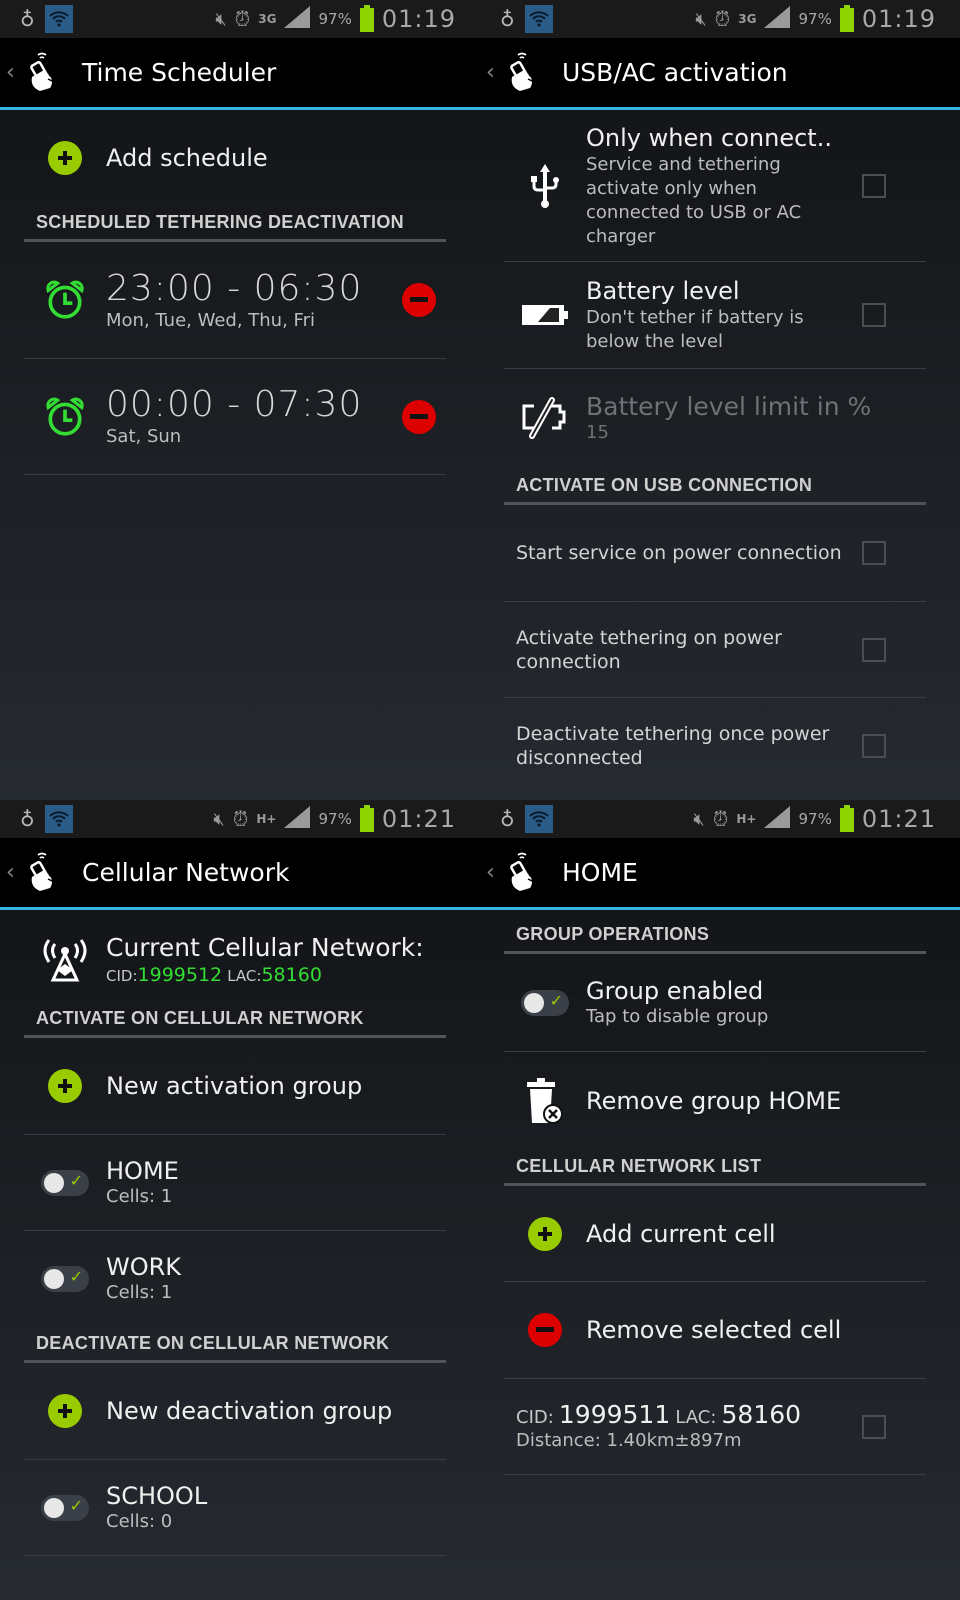  Describe the element at coordinates (235, 300) in the screenshot. I see `schedule-item: 23:00 - 06:30 Mon, Tue, Wed, Thu, Fri` at that location.